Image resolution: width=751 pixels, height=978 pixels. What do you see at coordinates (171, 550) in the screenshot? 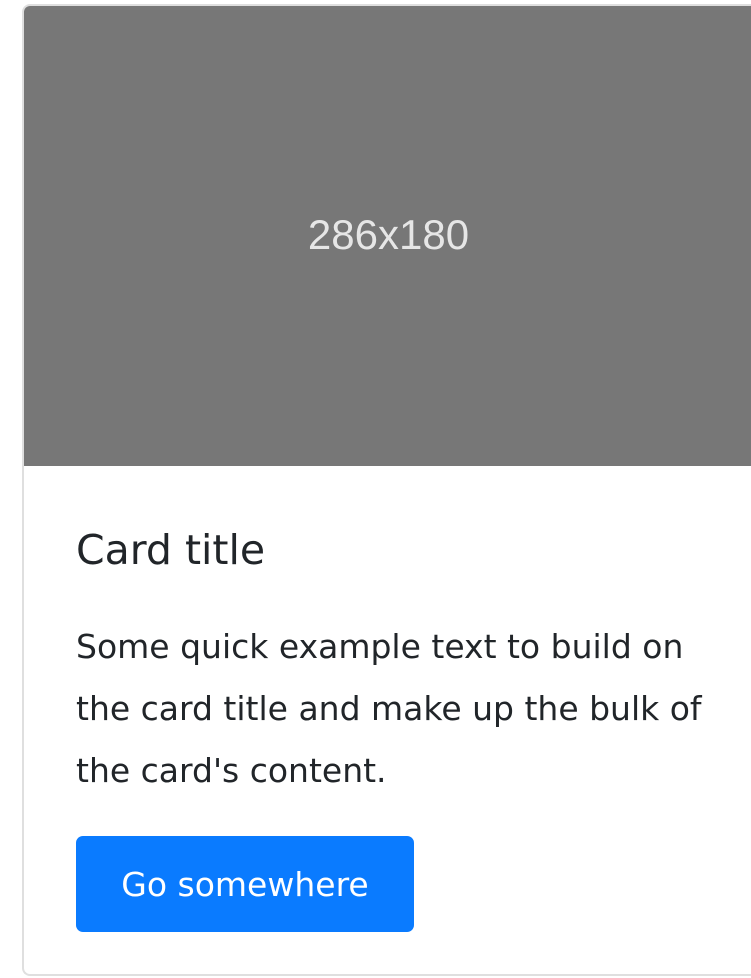
I see `card-title: Card title` at bounding box center [171, 550].